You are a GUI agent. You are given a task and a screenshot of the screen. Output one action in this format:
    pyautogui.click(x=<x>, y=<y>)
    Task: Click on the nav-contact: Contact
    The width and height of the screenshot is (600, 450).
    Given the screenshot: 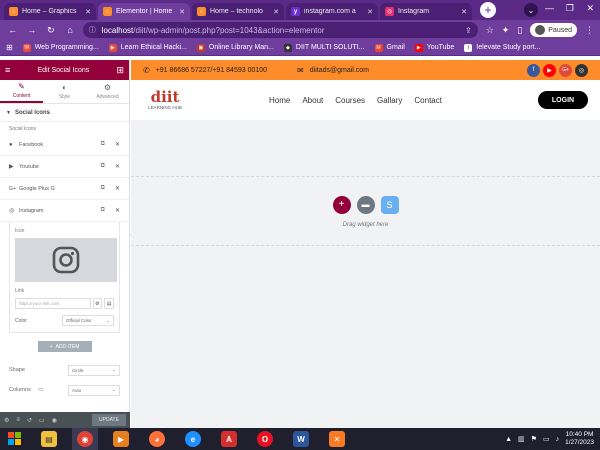 What is the action you would take?
    pyautogui.click(x=428, y=100)
    